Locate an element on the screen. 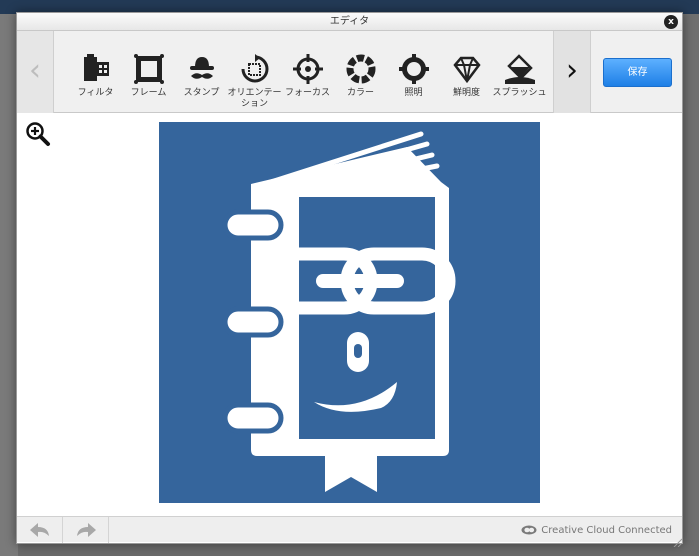 This screenshot has height=556, width=699. creative-cloud-icon is located at coordinates (529, 530).